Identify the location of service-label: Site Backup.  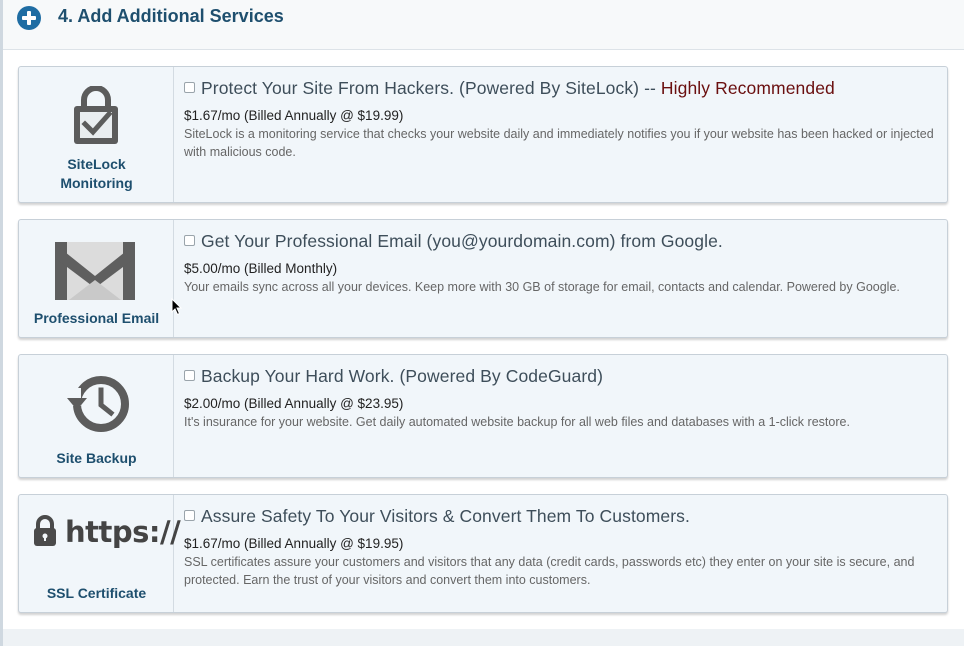
(96, 458).